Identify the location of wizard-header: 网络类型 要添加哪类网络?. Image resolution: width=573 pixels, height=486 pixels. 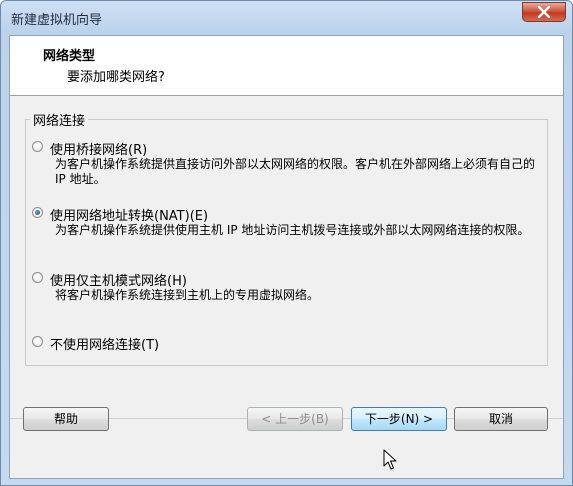
(286, 66).